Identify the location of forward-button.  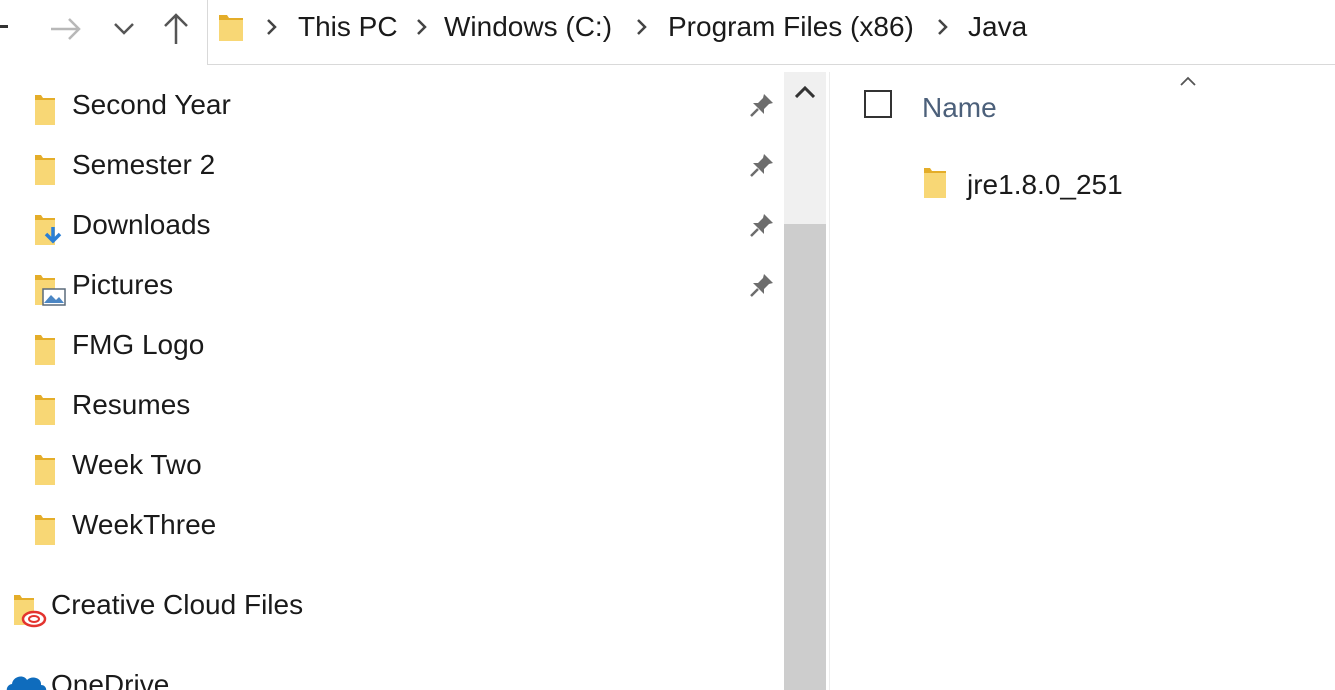
(66, 29).